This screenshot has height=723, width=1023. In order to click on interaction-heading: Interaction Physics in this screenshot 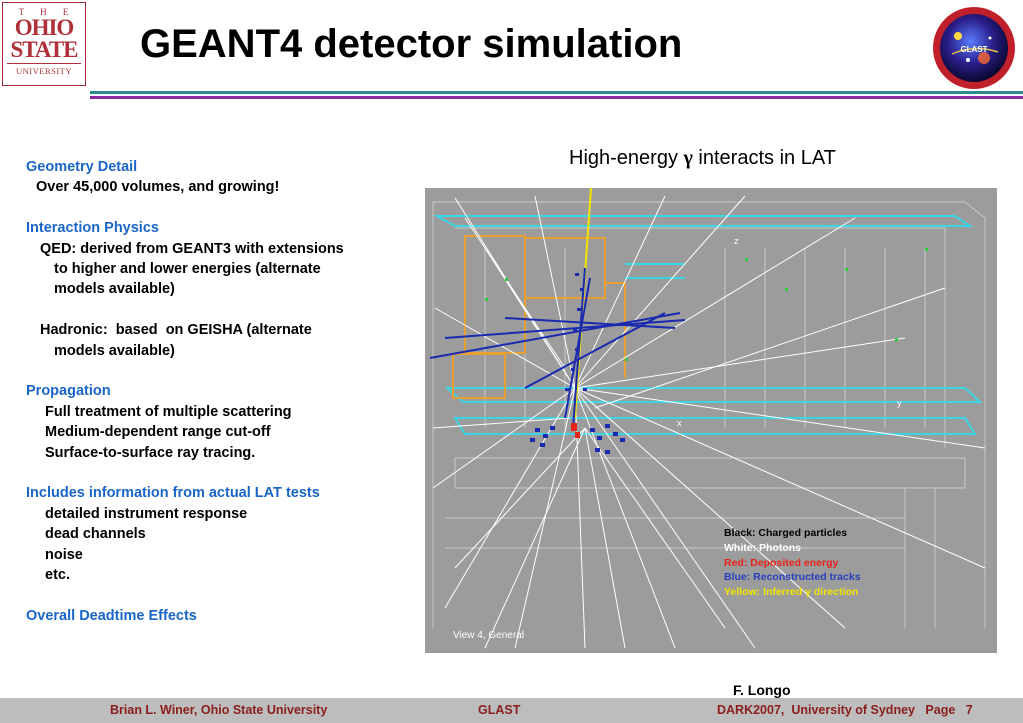, I will do `click(92, 228)`.